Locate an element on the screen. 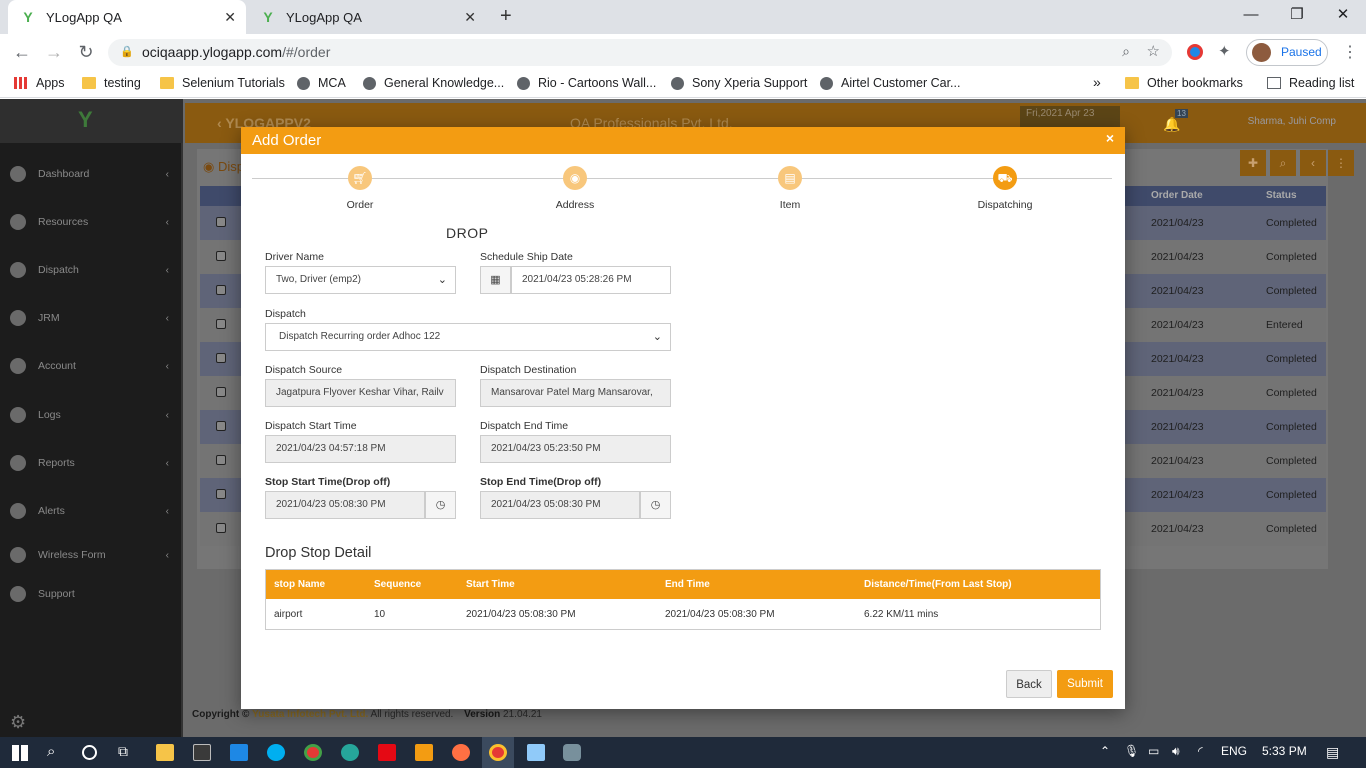 Image resolution: width=1366 pixels, height=768 pixels. paint-icon is located at coordinates (572, 752).